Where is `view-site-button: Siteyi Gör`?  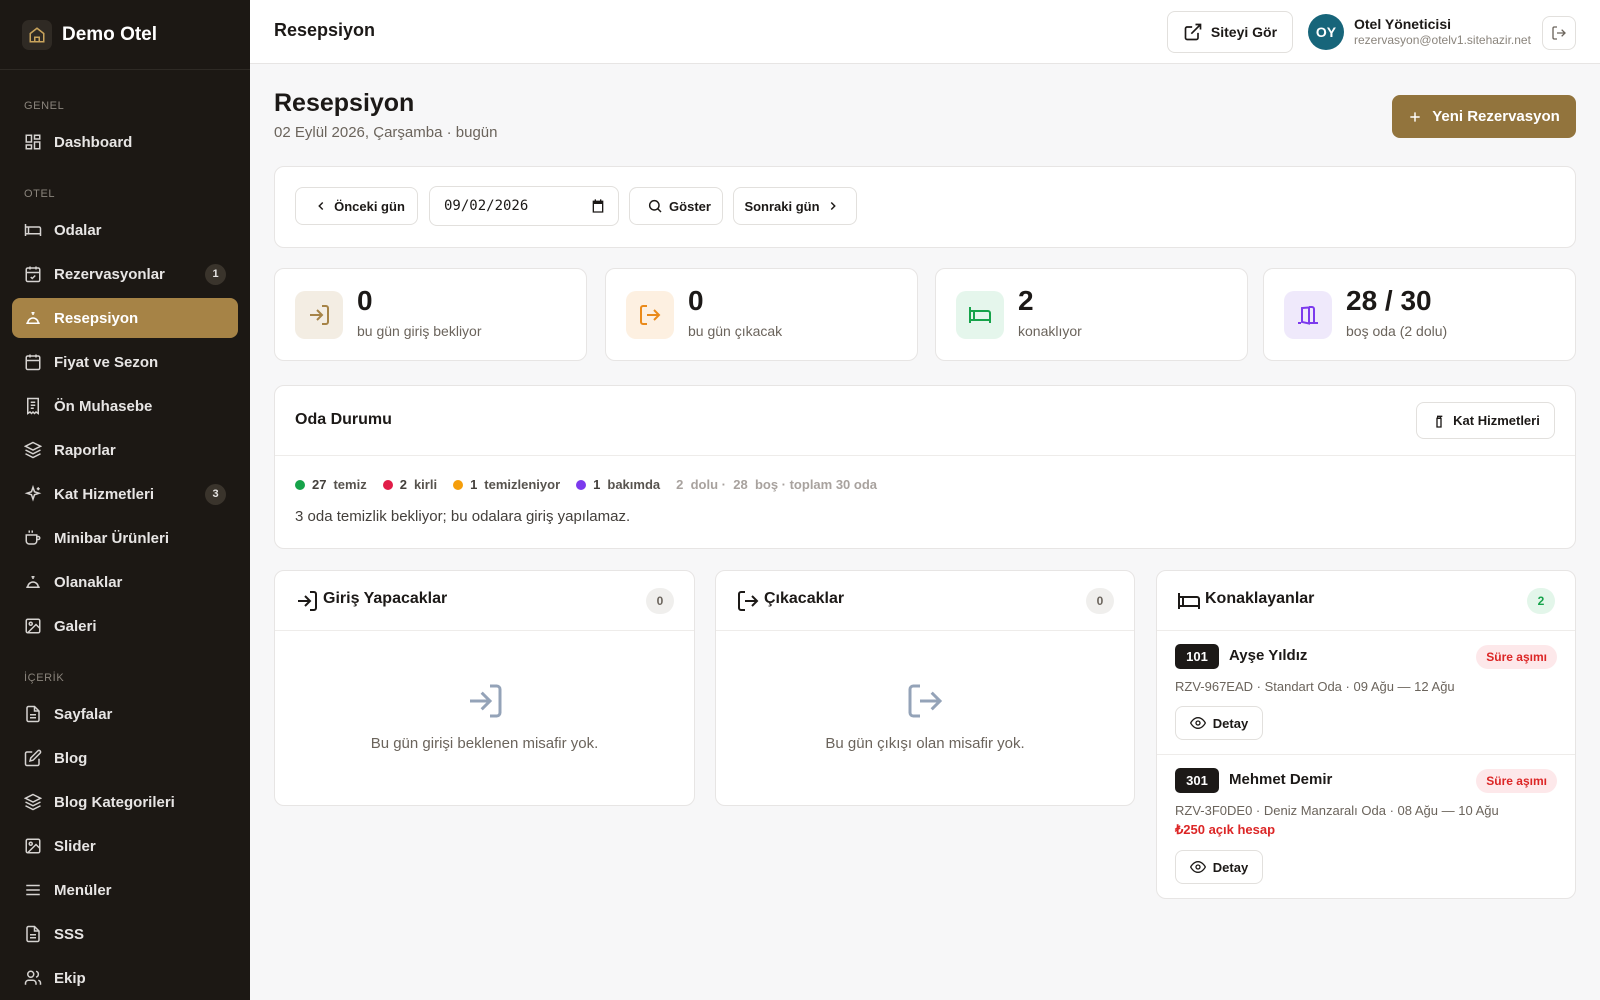 view-site-button: Siteyi Gör is located at coordinates (1230, 32).